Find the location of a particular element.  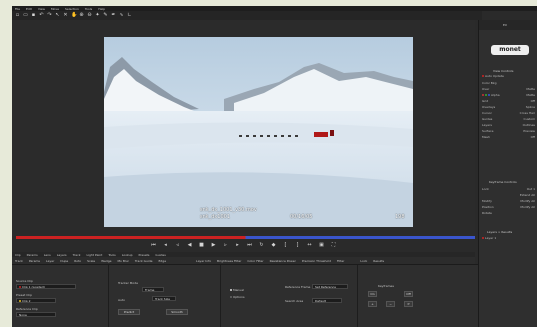

path-icon: ∿ is located at coordinates (121, 15).